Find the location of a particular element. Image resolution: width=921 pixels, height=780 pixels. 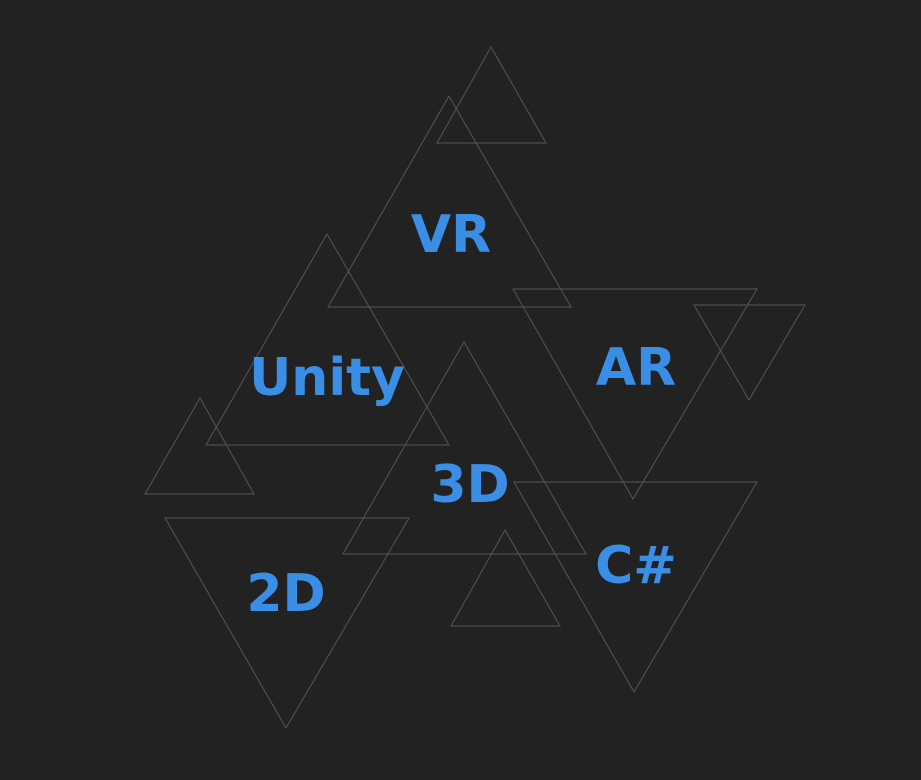

tag-3d: 3D is located at coordinates (470, 485).